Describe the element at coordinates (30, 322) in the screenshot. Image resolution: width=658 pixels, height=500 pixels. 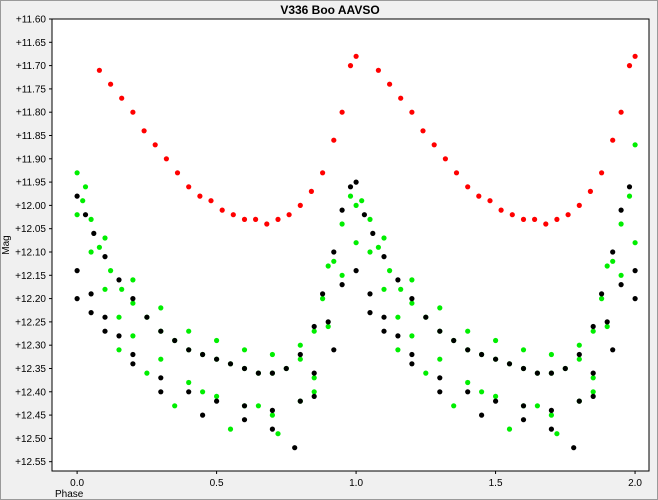
I see `y-tick-label: +12.25` at that location.